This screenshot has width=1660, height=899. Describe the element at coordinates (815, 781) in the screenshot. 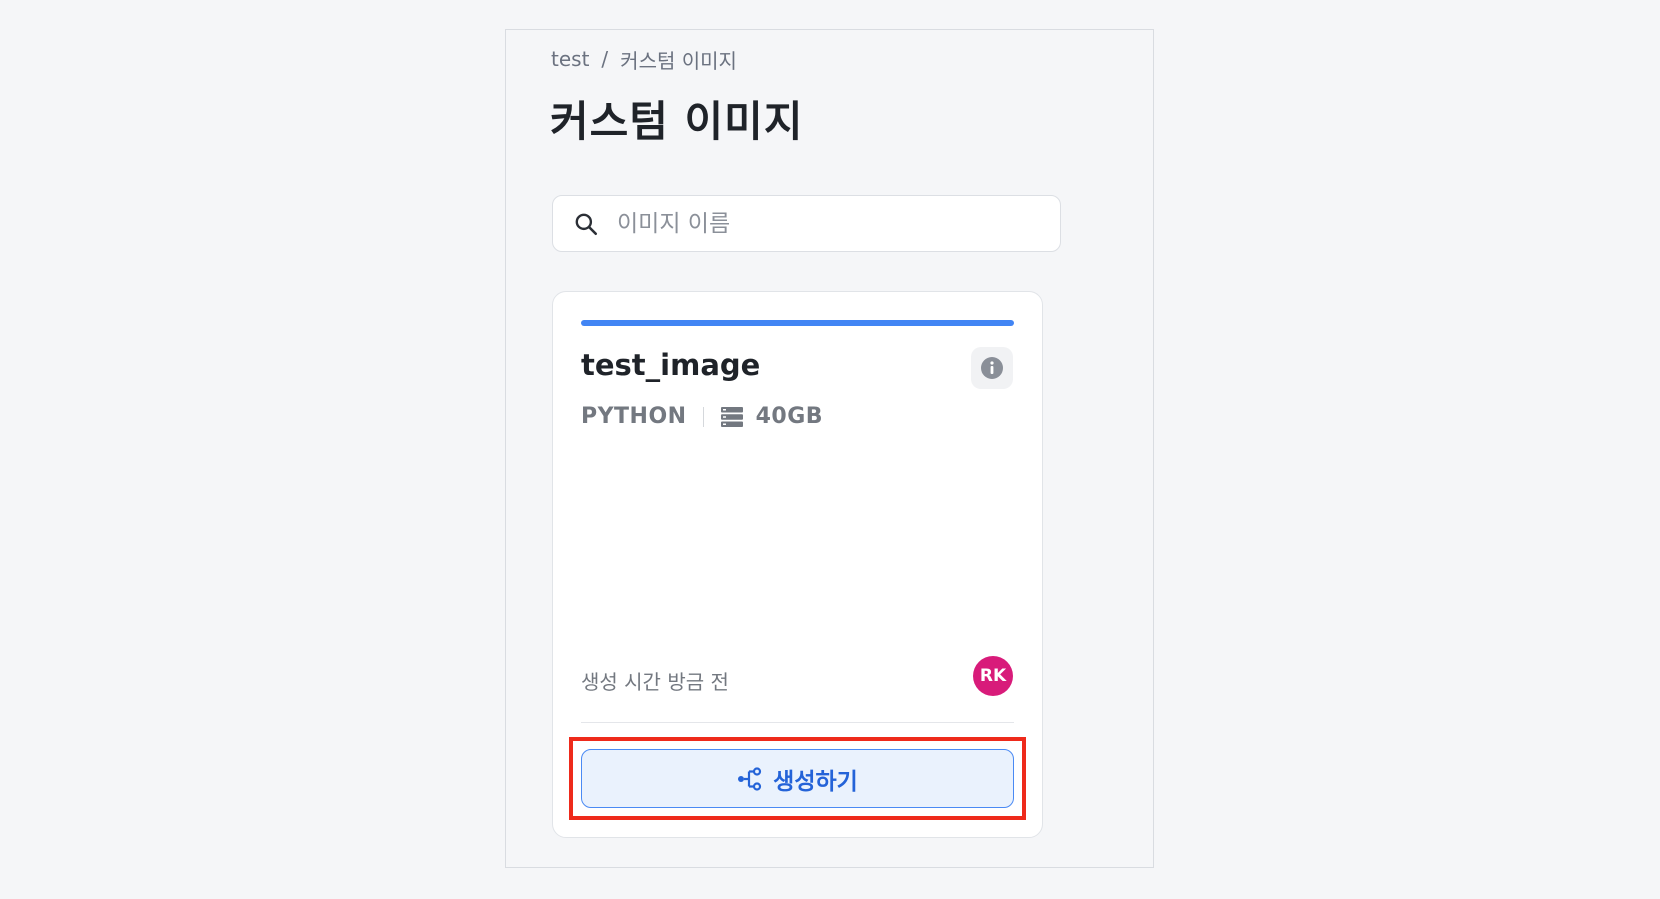

I see `create-button-label: 생성하기` at that location.